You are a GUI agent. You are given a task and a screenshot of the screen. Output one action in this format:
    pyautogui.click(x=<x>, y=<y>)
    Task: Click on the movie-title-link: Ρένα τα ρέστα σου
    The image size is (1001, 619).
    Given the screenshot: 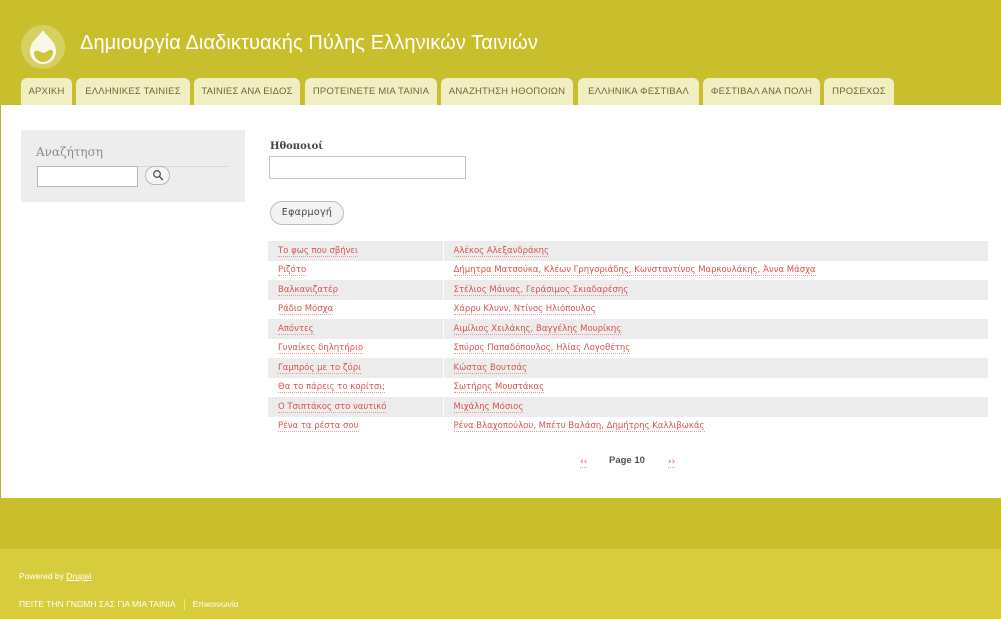 What is the action you would take?
    pyautogui.click(x=318, y=427)
    